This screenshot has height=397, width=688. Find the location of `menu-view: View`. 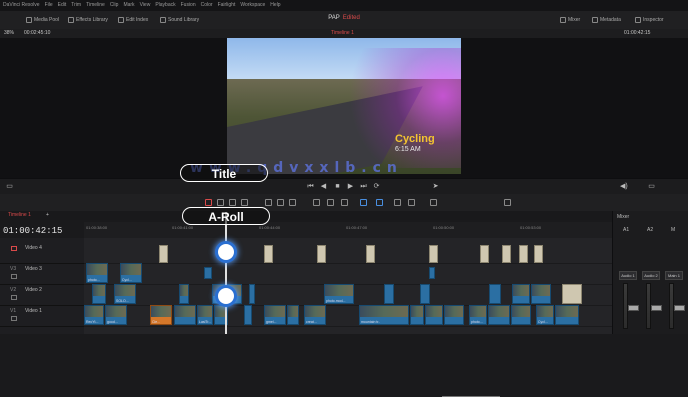

menu-view: View is located at coordinates (145, 5).